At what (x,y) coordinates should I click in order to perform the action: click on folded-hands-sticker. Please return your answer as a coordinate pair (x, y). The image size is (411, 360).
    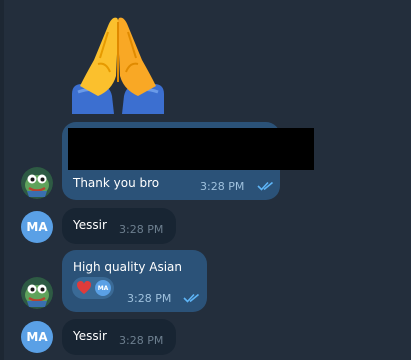
    Looking at the image, I should click on (118, 63).